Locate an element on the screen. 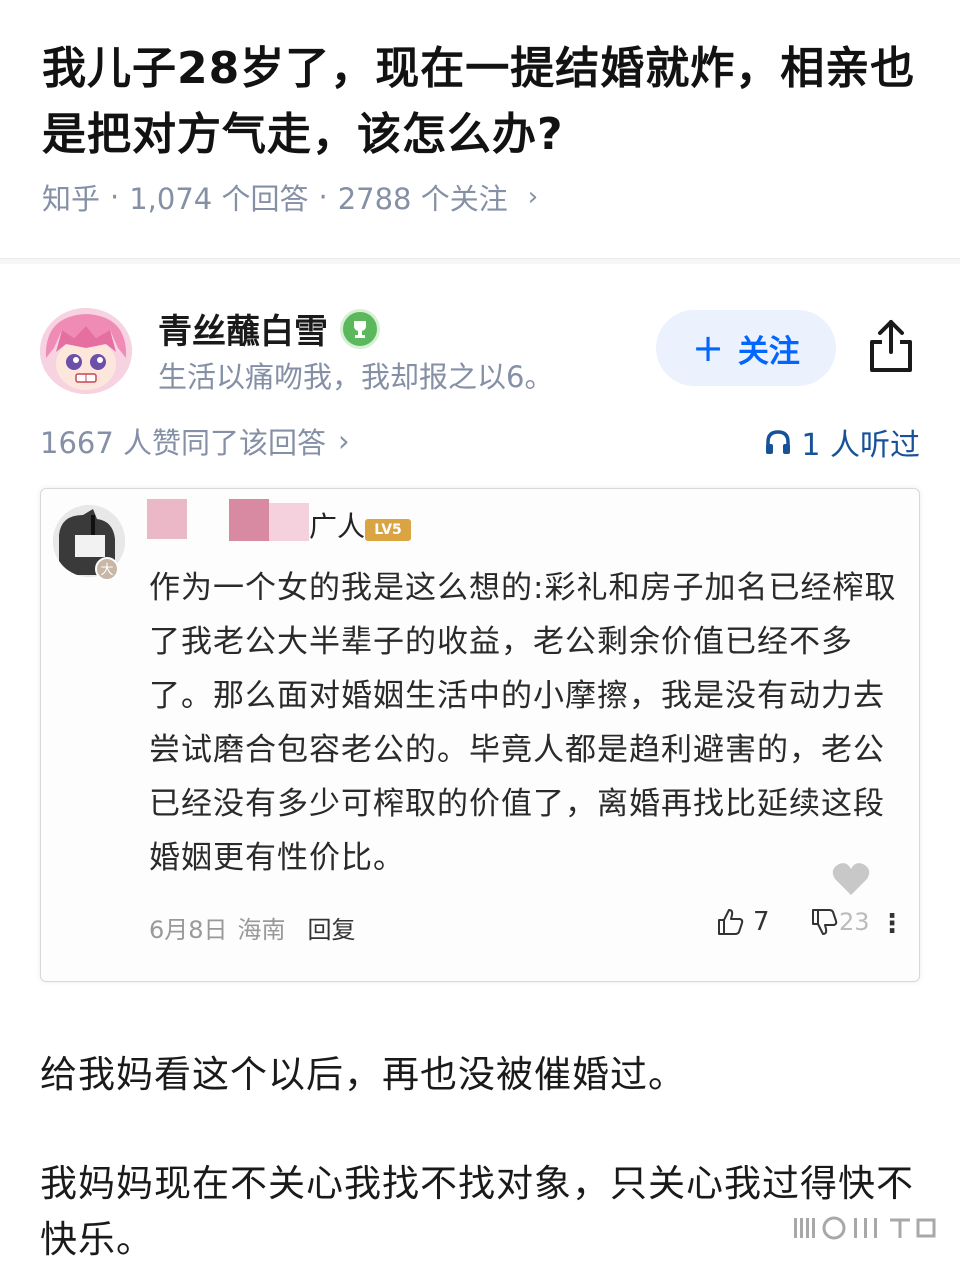 This screenshot has height=1261, width=960. thumbs-down-icon is located at coordinates (825, 922).